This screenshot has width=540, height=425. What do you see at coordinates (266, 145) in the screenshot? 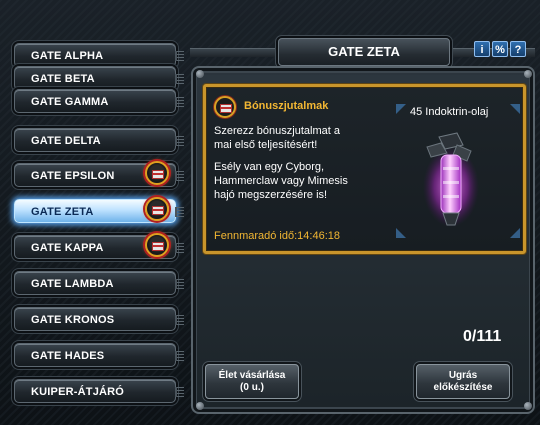
I see `bonus-description-line: mai első teljesítésért!` at bounding box center [266, 145].